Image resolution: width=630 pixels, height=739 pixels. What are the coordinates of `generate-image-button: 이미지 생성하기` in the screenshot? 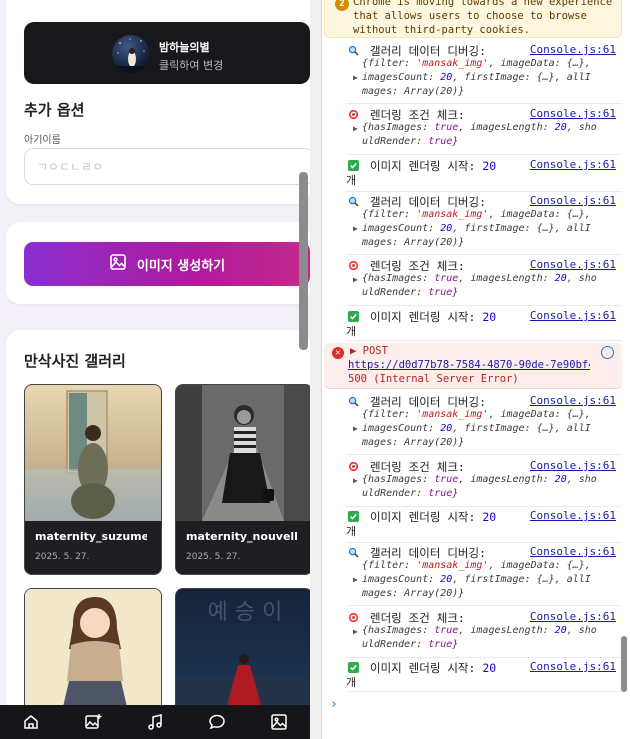 It's located at (167, 264).